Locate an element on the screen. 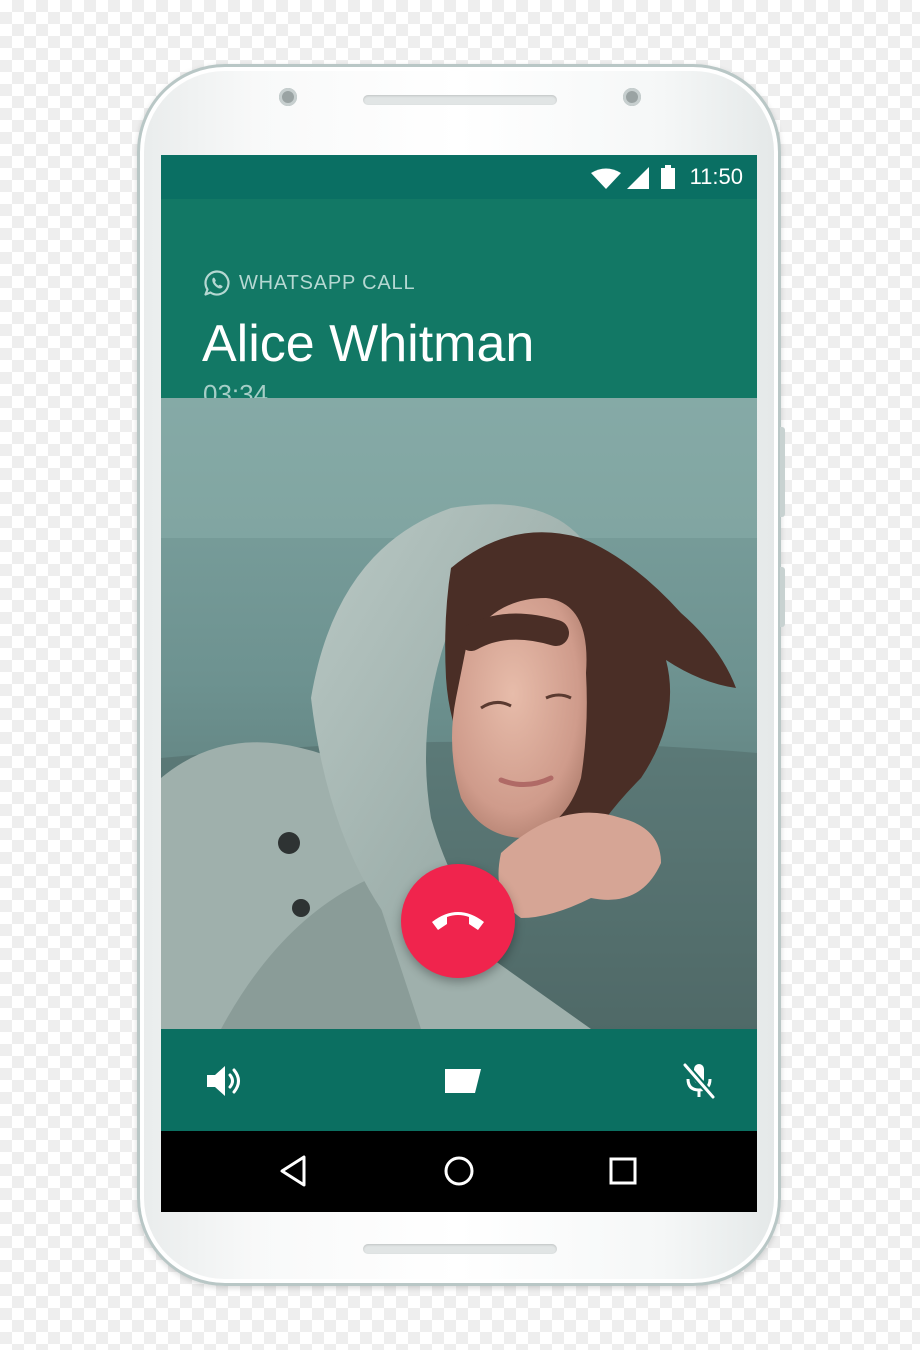 This screenshot has height=1350, width=920. home-icon is located at coordinates (459, 1171).